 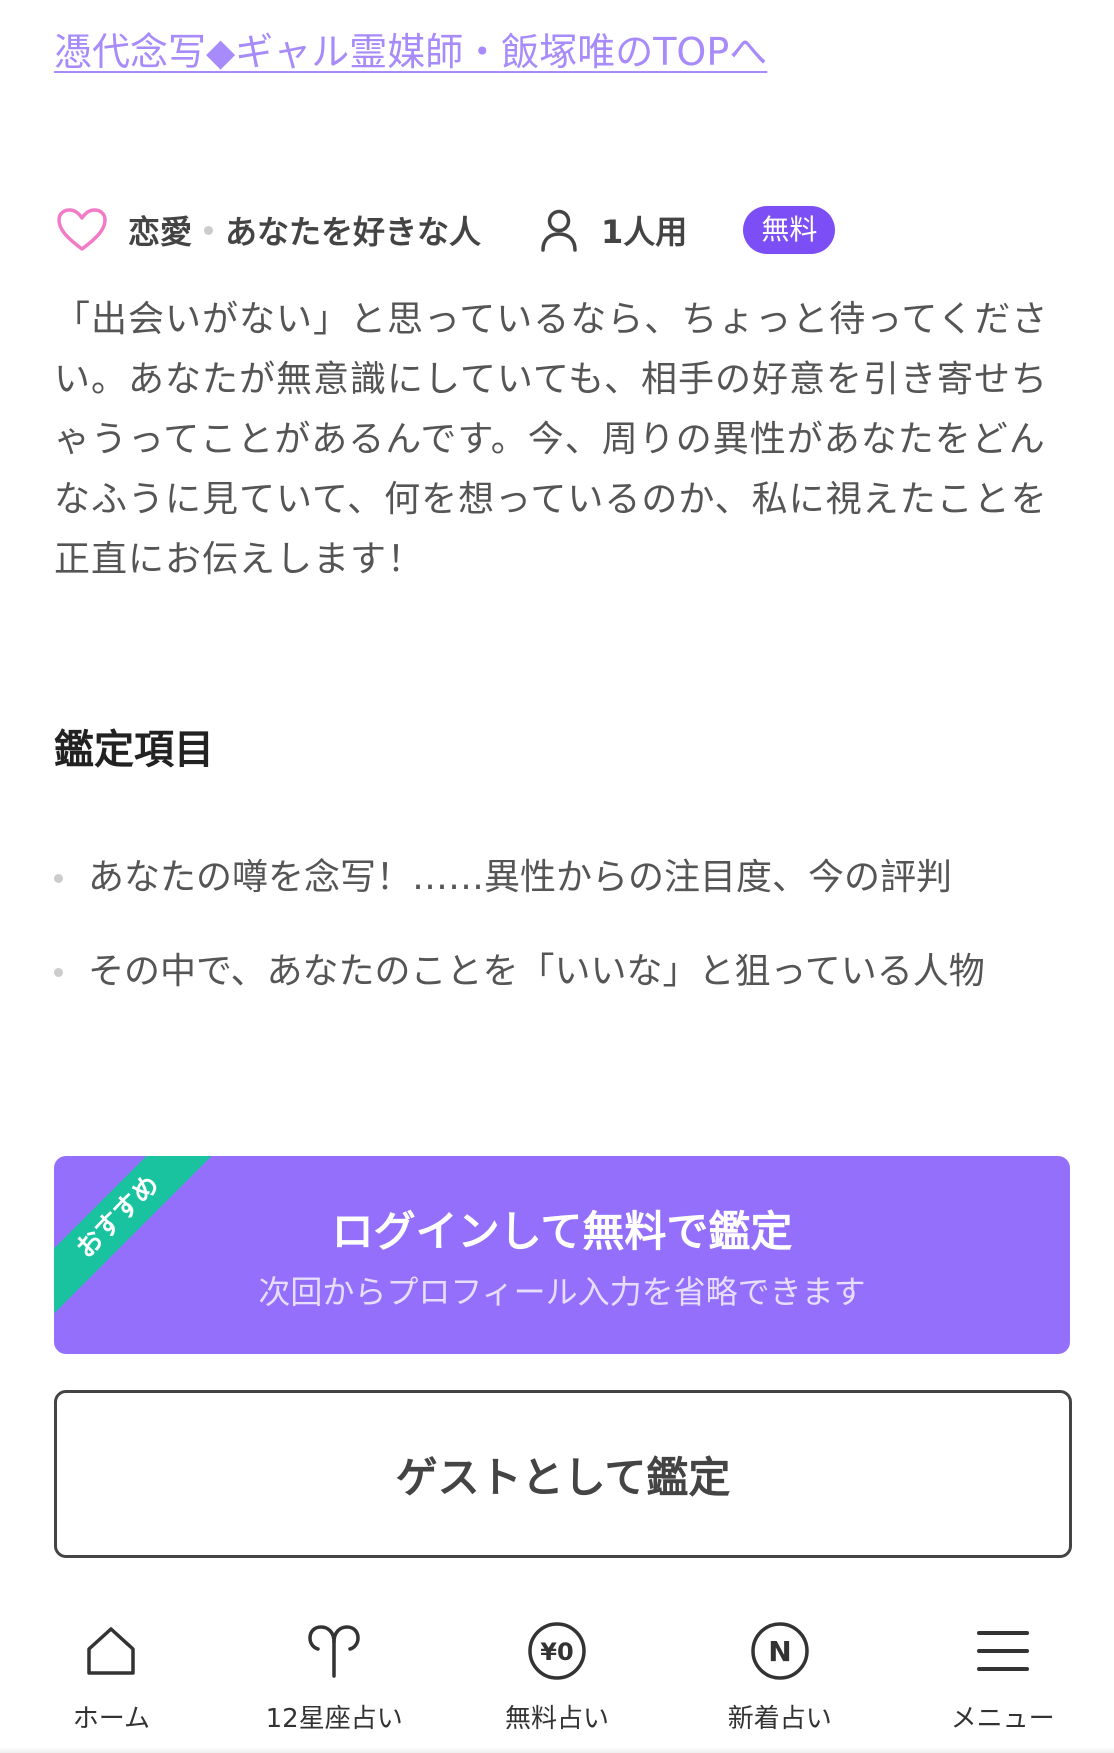 I want to click on price-badge: 無料, so click(x=789, y=230).